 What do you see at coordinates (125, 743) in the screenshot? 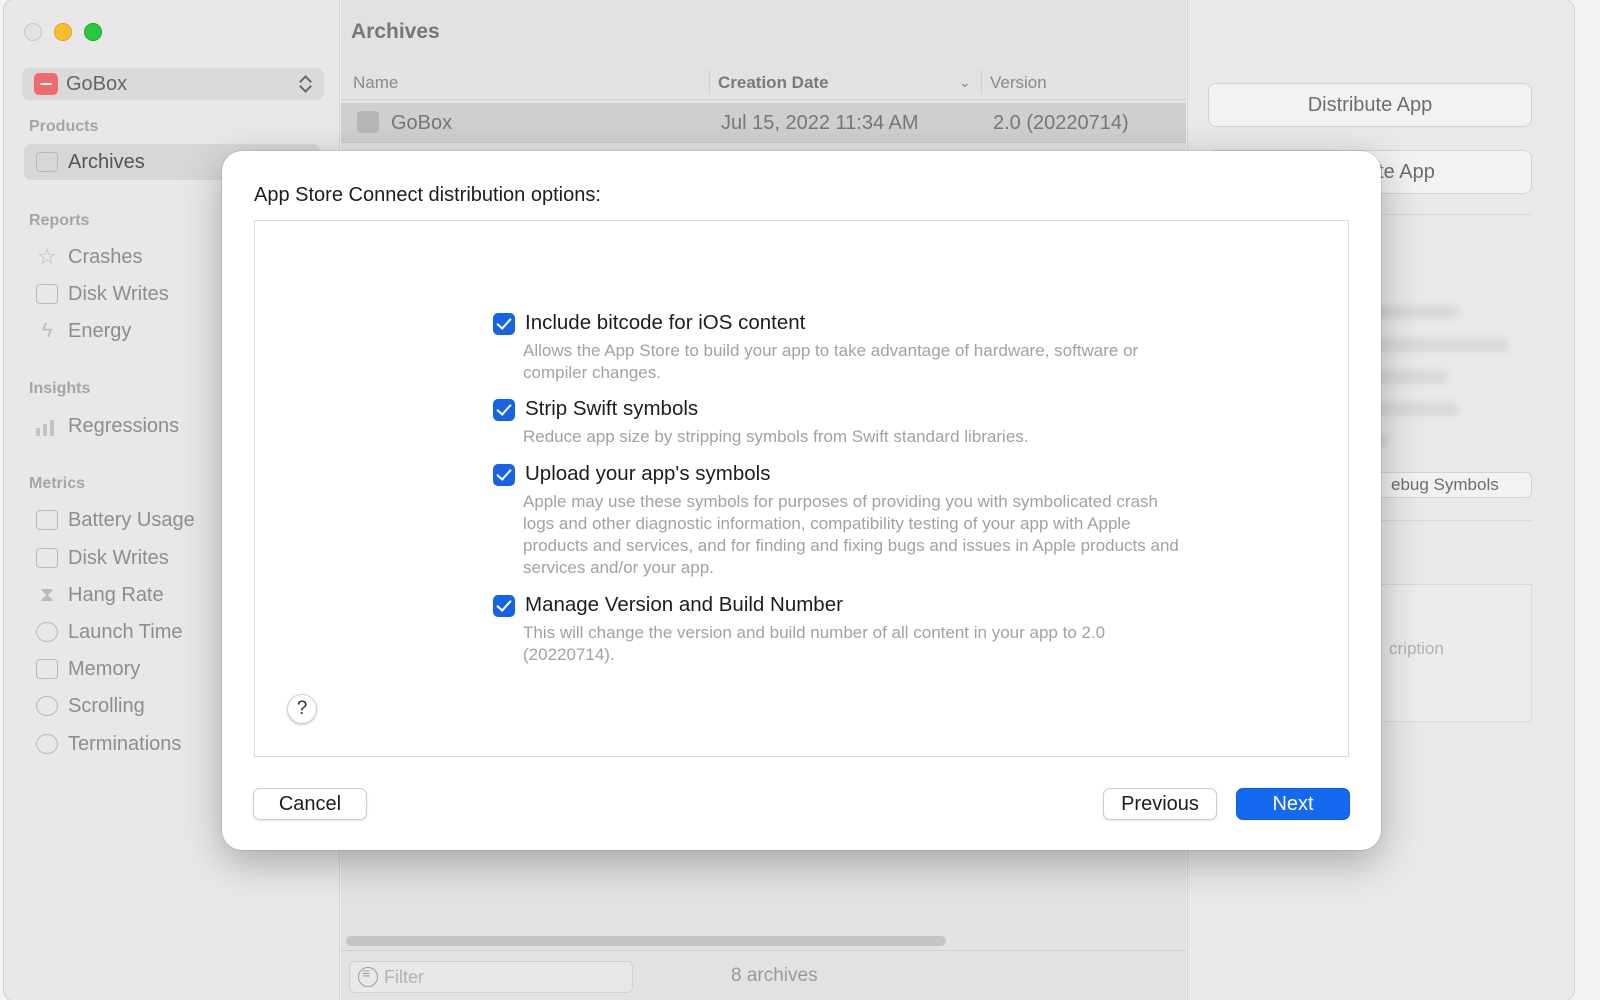
I see `sidebar-item-label: Terminations` at bounding box center [125, 743].